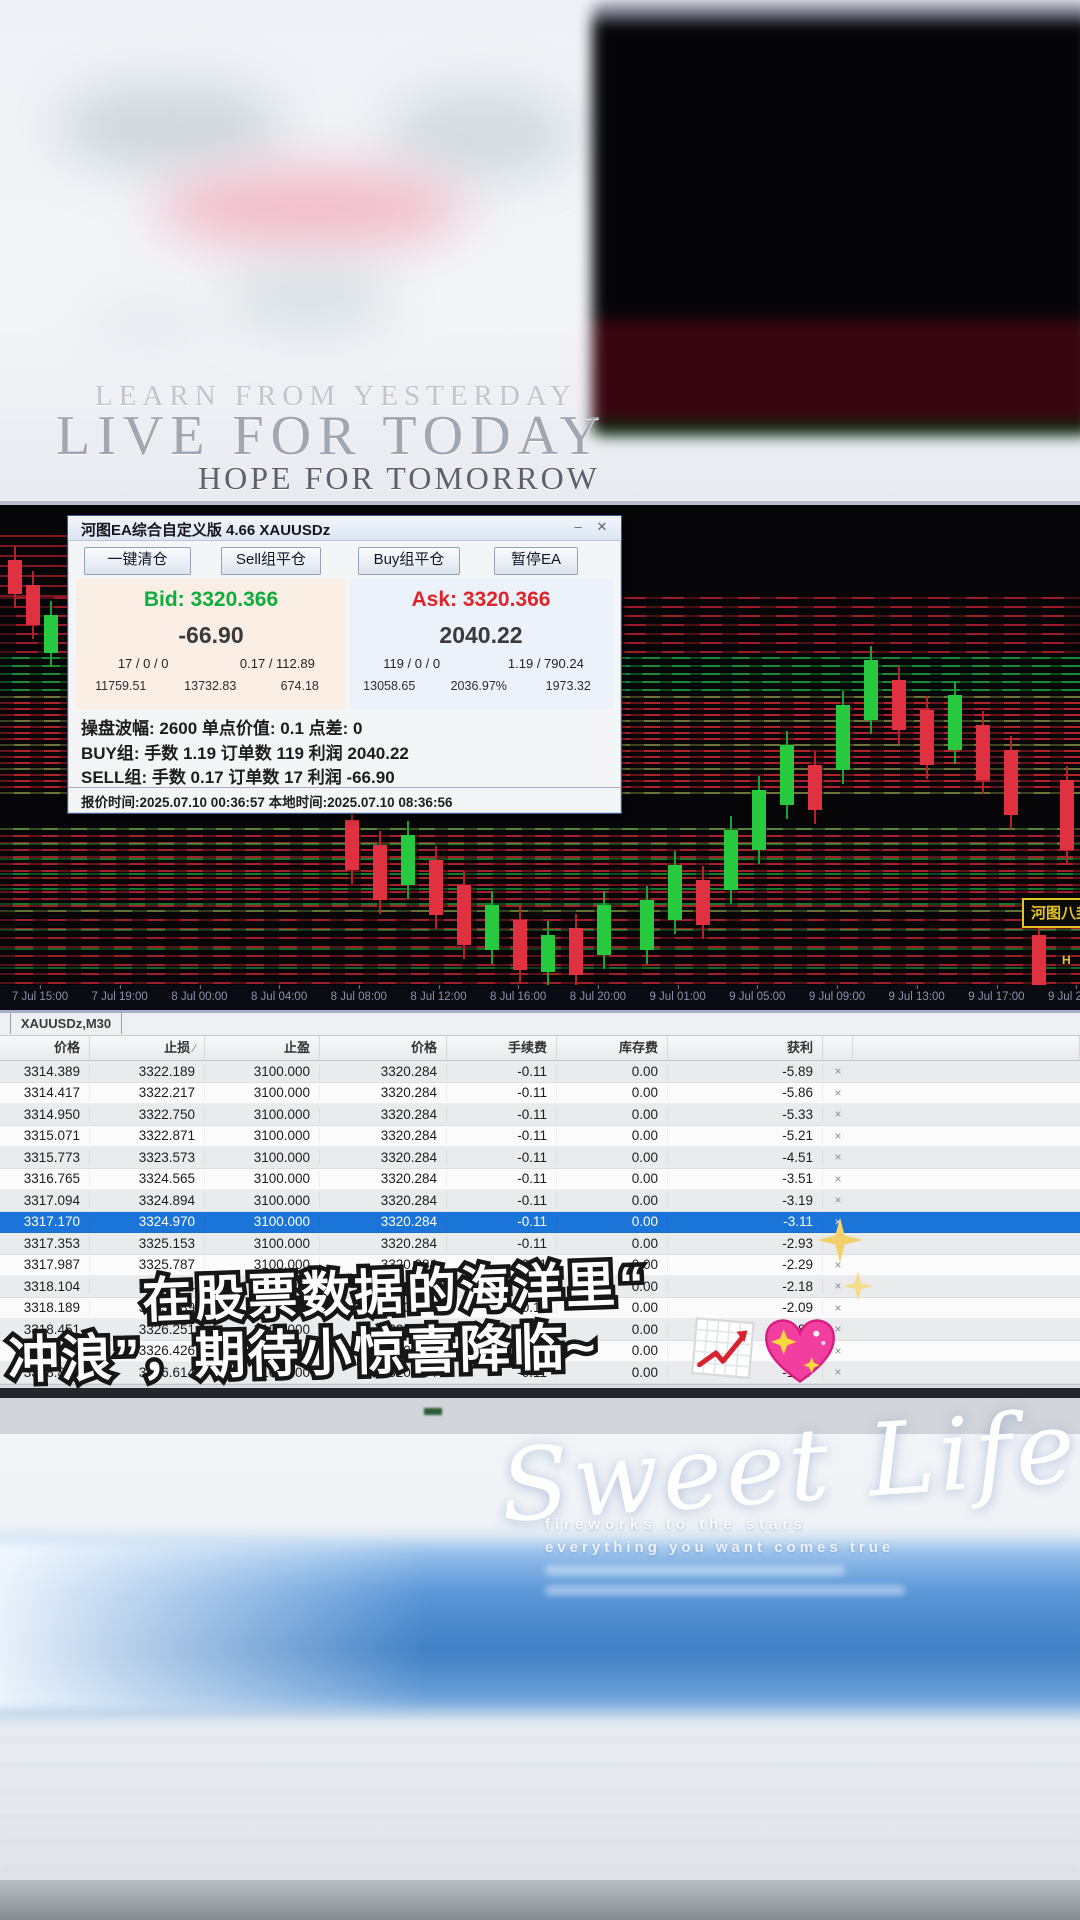 Image resolution: width=1080 pixels, height=1920 pixels. What do you see at coordinates (838, 1048) in the screenshot?
I see `column-header-filler` at bounding box center [838, 1048].